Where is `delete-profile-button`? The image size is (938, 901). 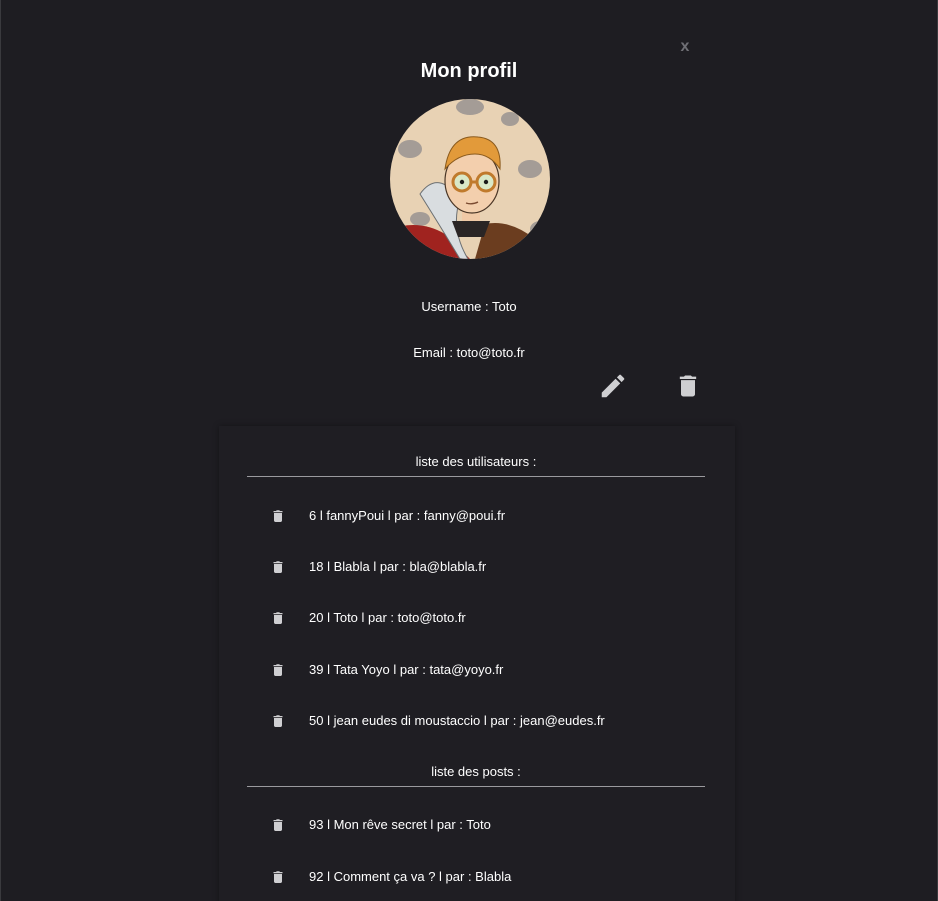 delete-profile-button is located at coordinates (688, 386).